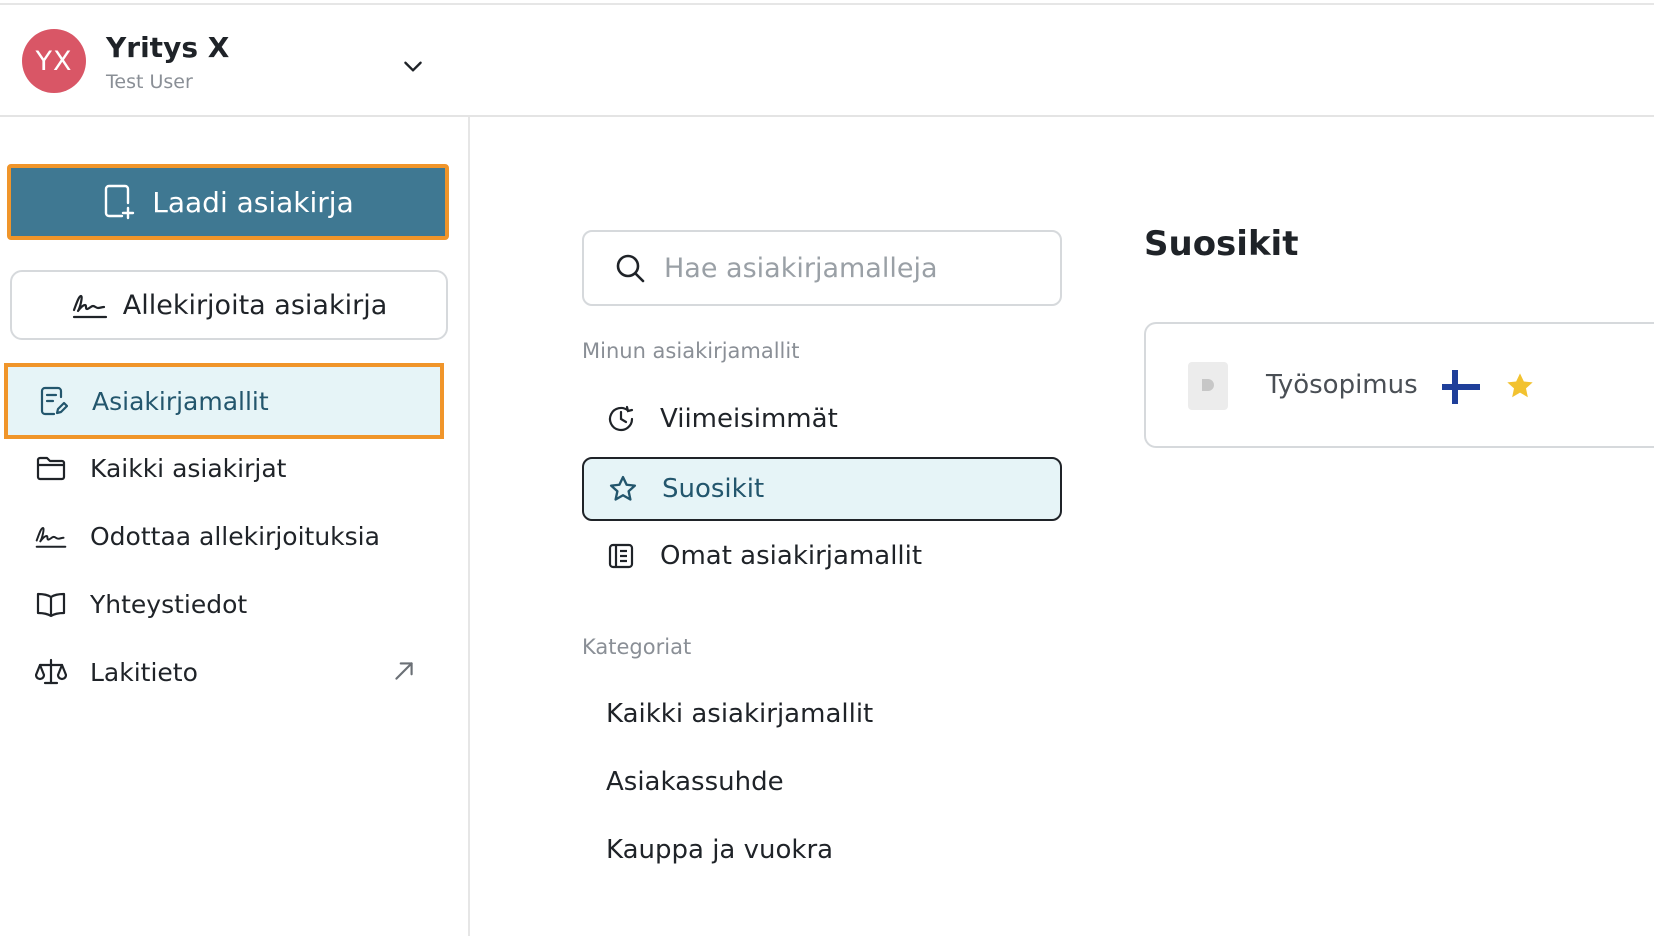 The image size is (1654, 936). I want to click on sidebar-item-legal-info: Lakitieto, so click(224, 672).